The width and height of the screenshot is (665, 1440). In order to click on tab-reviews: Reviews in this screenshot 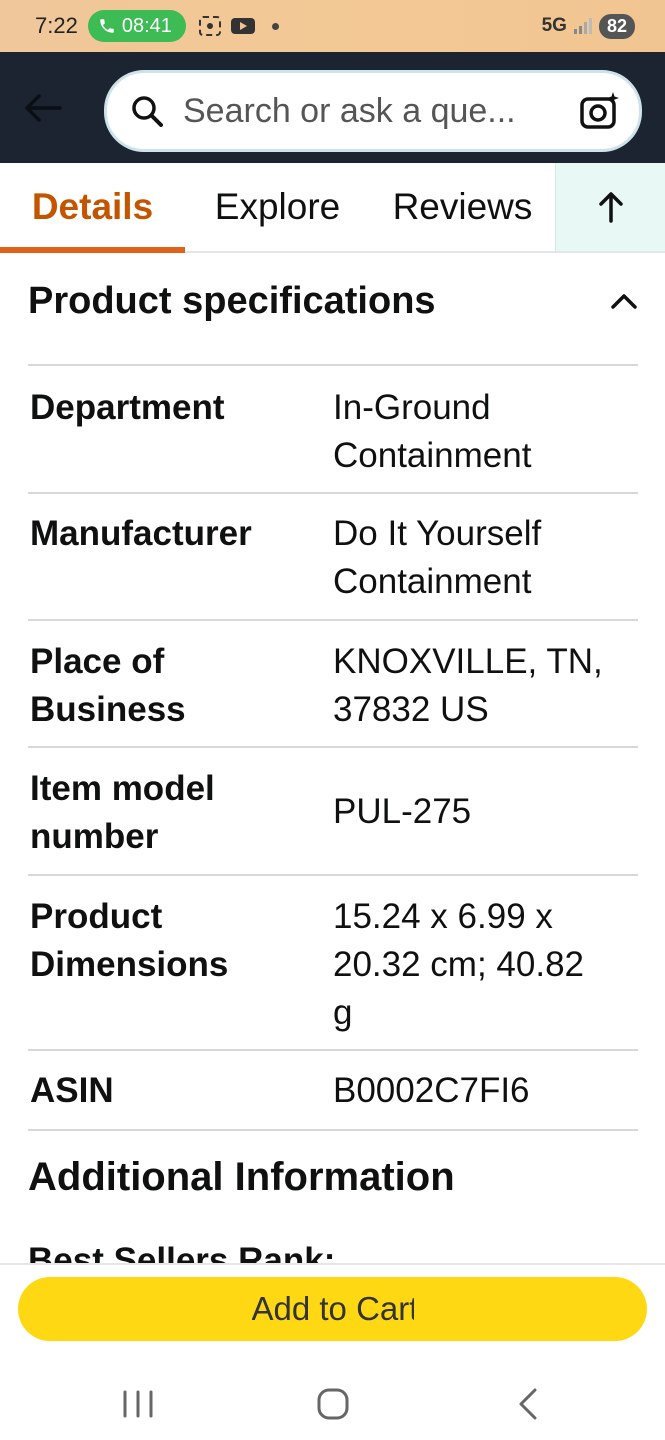, I will do `click(462, 207)`.